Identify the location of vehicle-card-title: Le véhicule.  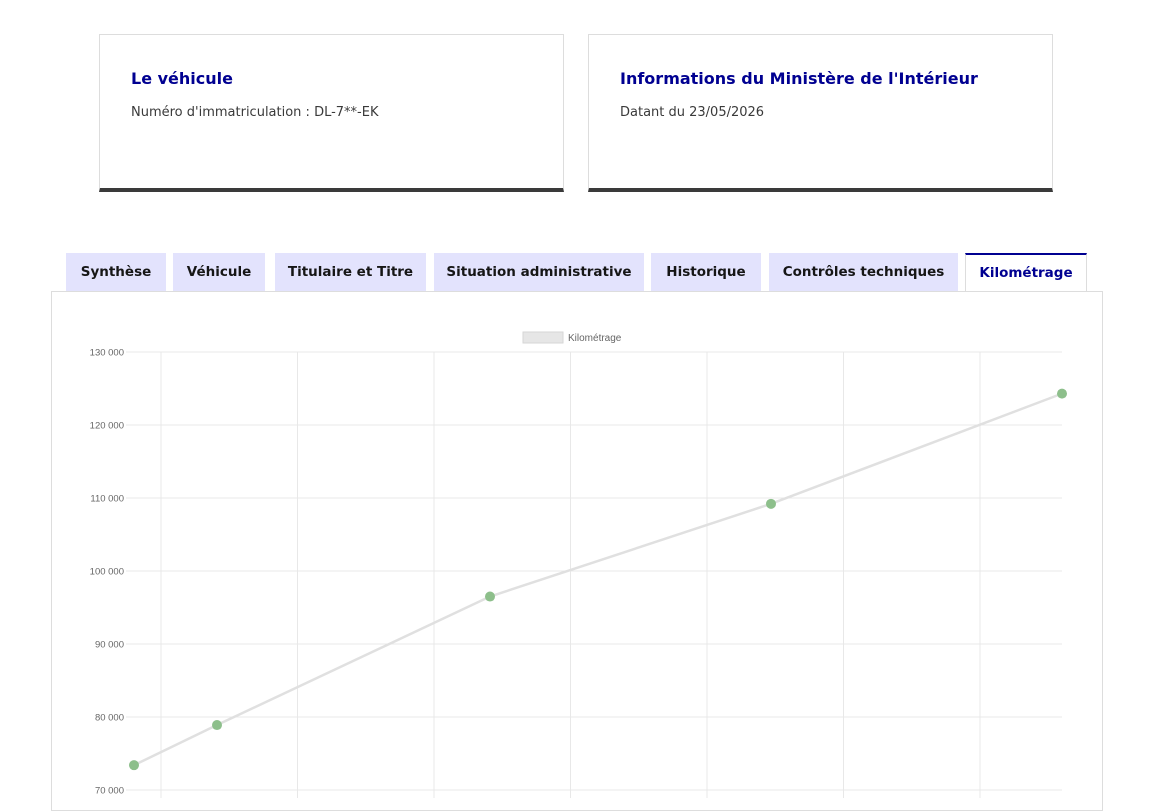
(182, 78).